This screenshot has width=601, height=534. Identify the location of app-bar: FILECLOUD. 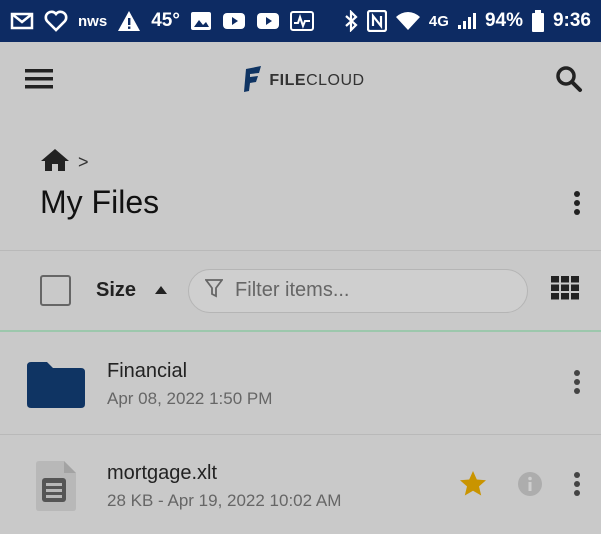
(300, 81).